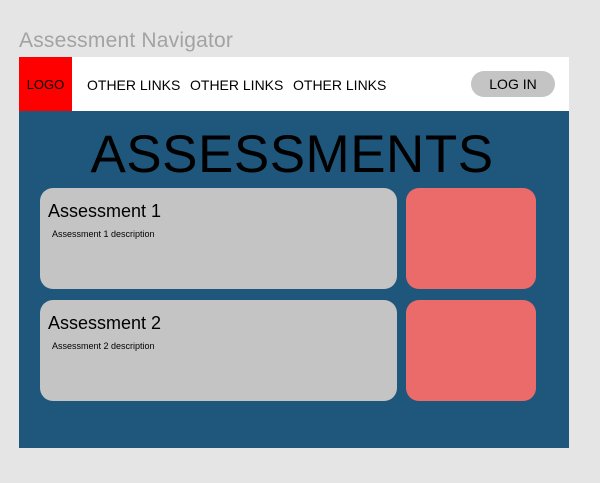 The image size is (600, 483). Describe the element at coordinates (236, 85) in the screenshot. I see `nav-link-2: OTHER LINKS` at that location.